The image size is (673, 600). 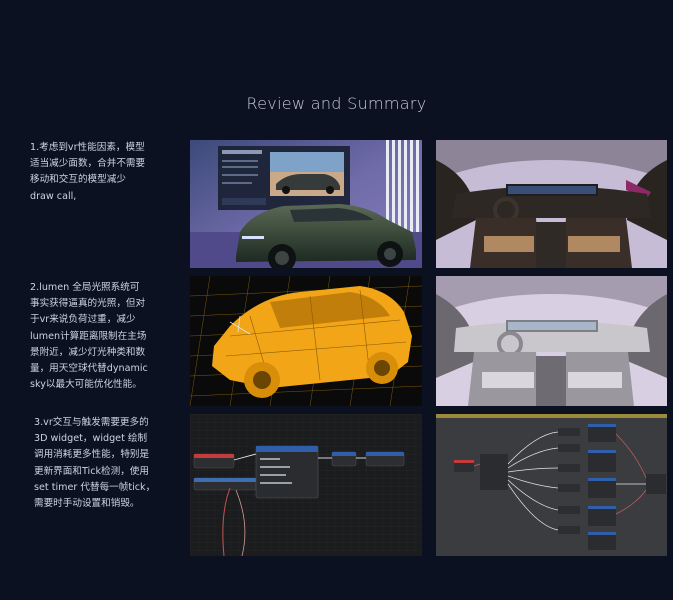 What do you see at coordinates (551, 485) in the screenshot?
I see `blueprint-graph-wide-image` at bounding box center [551, 485].